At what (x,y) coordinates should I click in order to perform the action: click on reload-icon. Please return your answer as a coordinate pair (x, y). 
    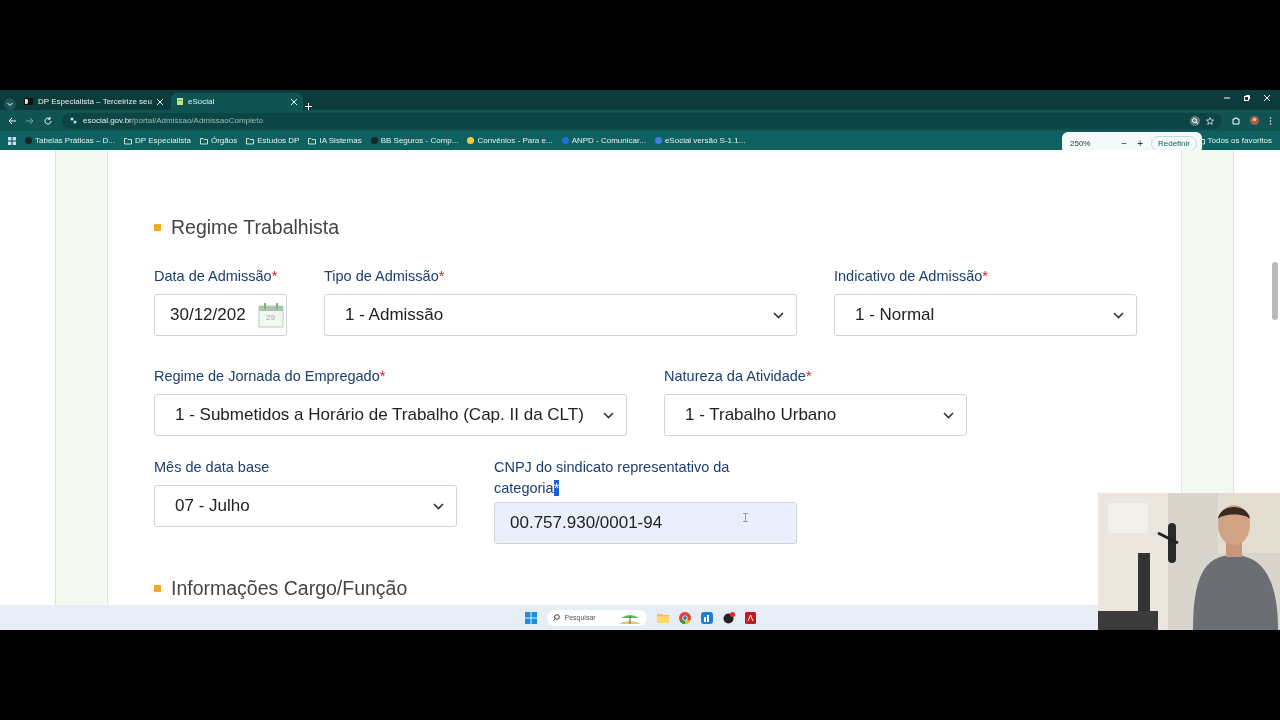
    Looking at the image, I should click on (48, 120).